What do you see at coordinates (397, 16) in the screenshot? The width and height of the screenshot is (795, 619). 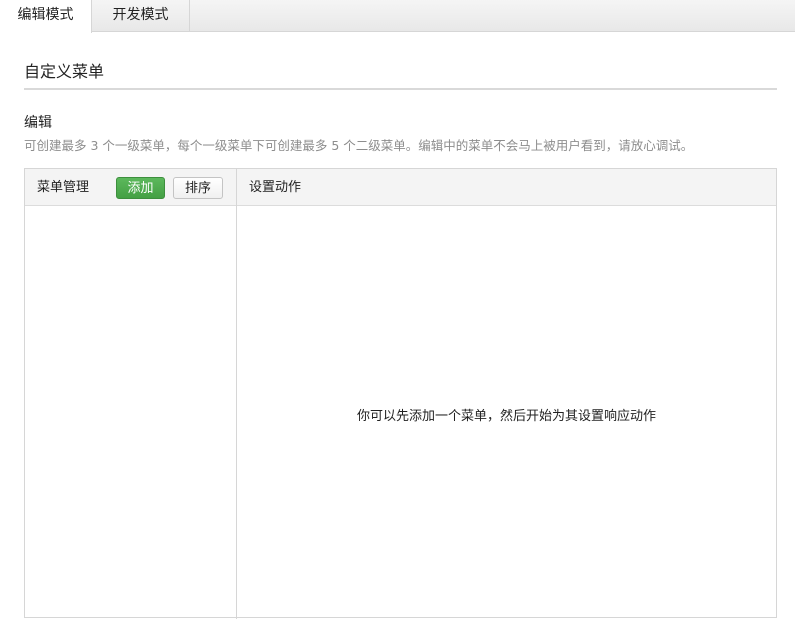 I see `mode-tab-bar: 编辑模式 开发模式` at bounding box center [397, 16].